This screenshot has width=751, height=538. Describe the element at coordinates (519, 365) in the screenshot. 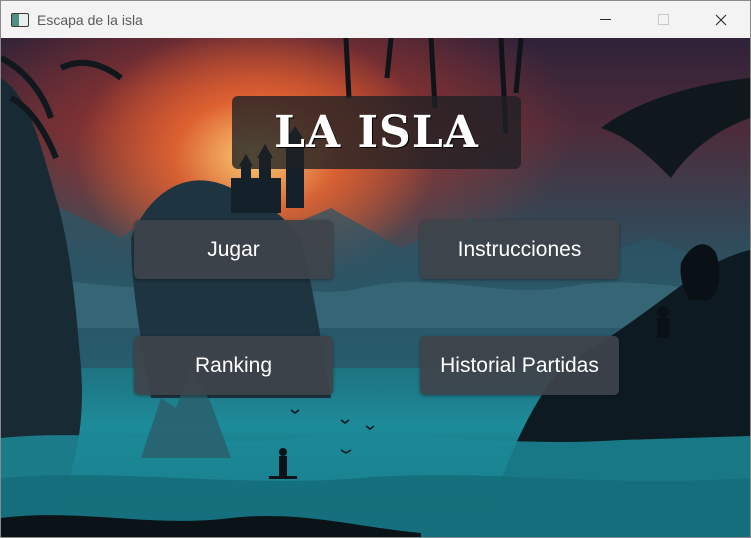

I see `match-history-button: Historial Partidas` at that location.